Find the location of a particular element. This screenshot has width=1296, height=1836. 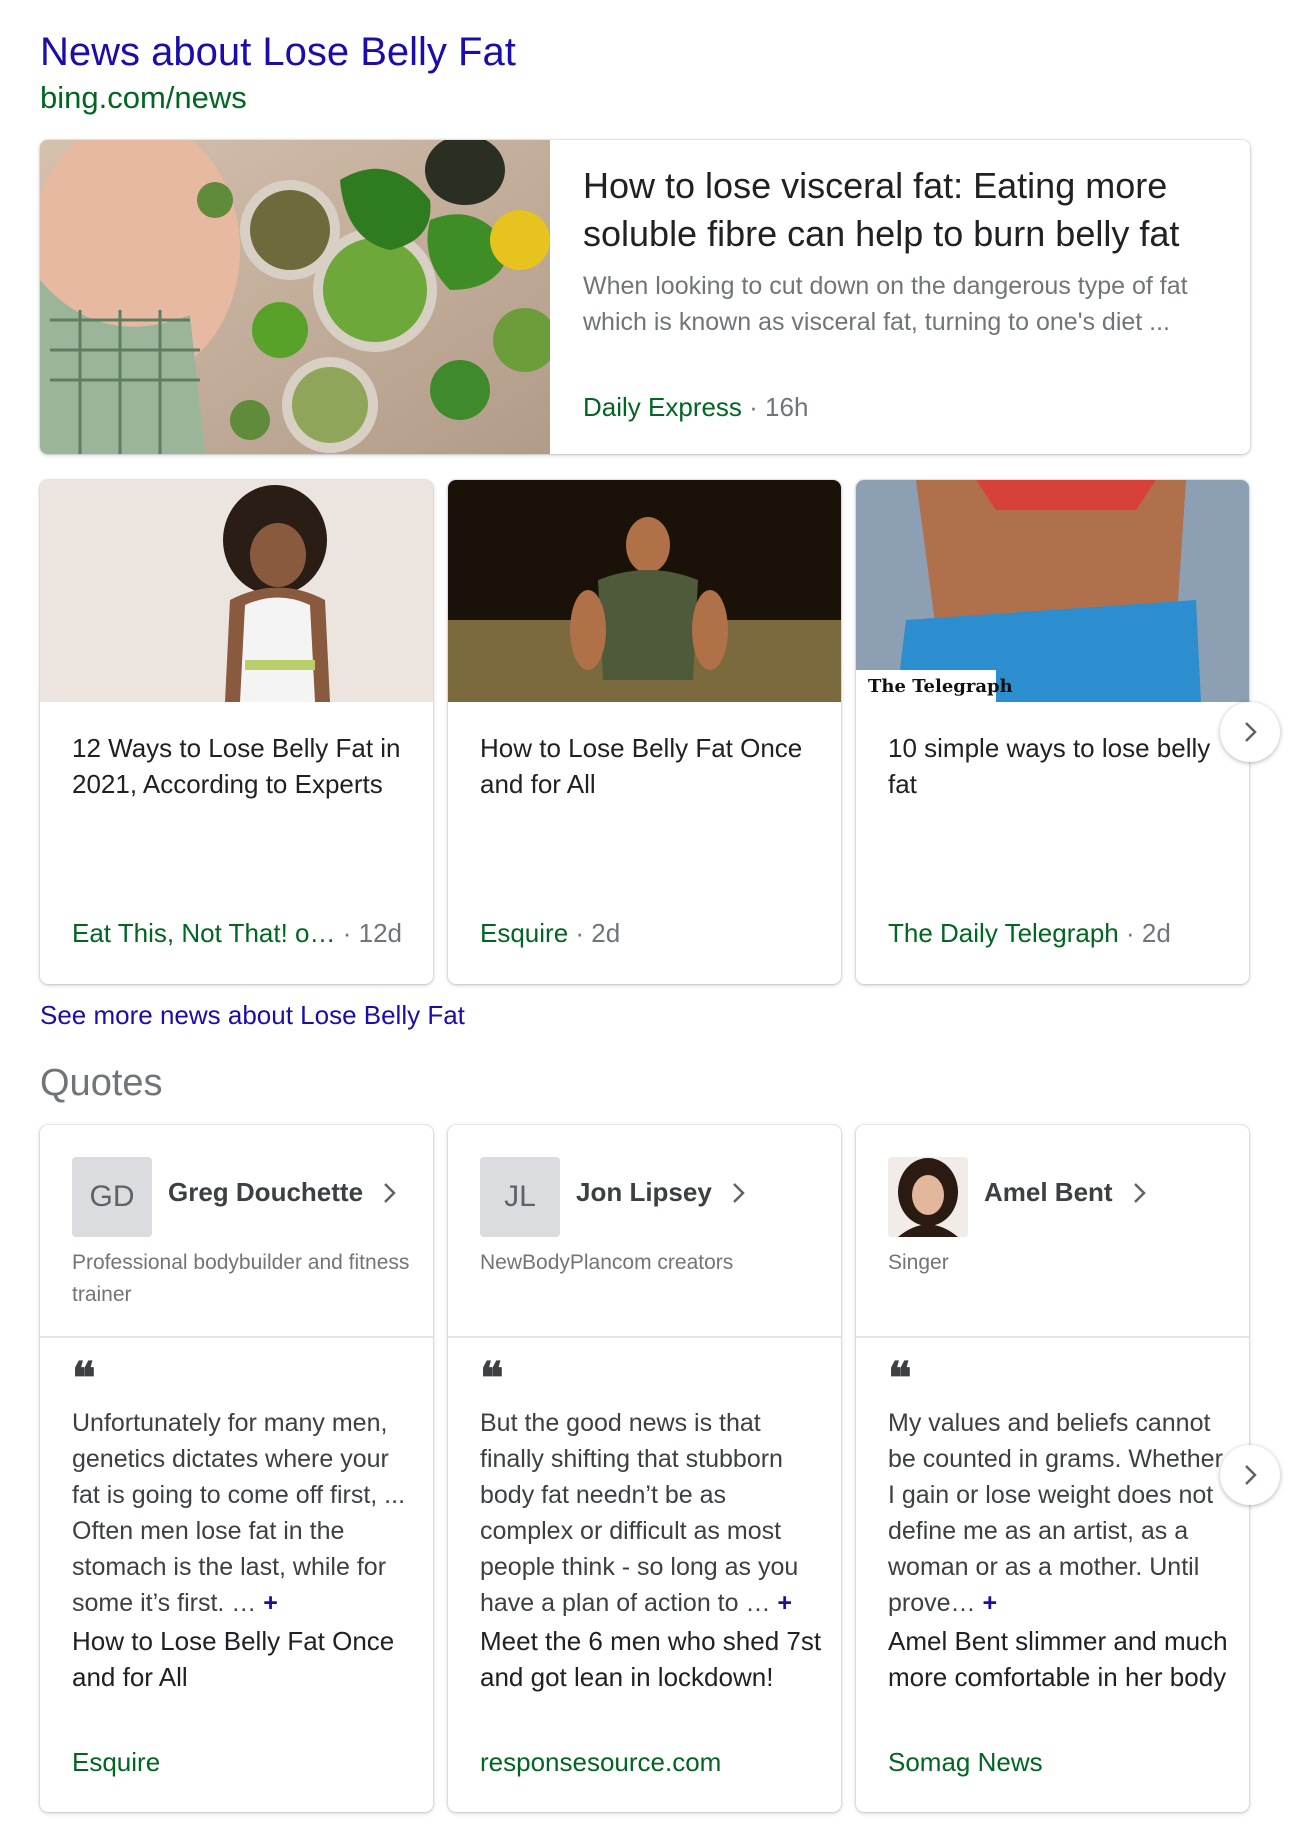

news-card-source: Esquire is located at coordinates (524, 933).